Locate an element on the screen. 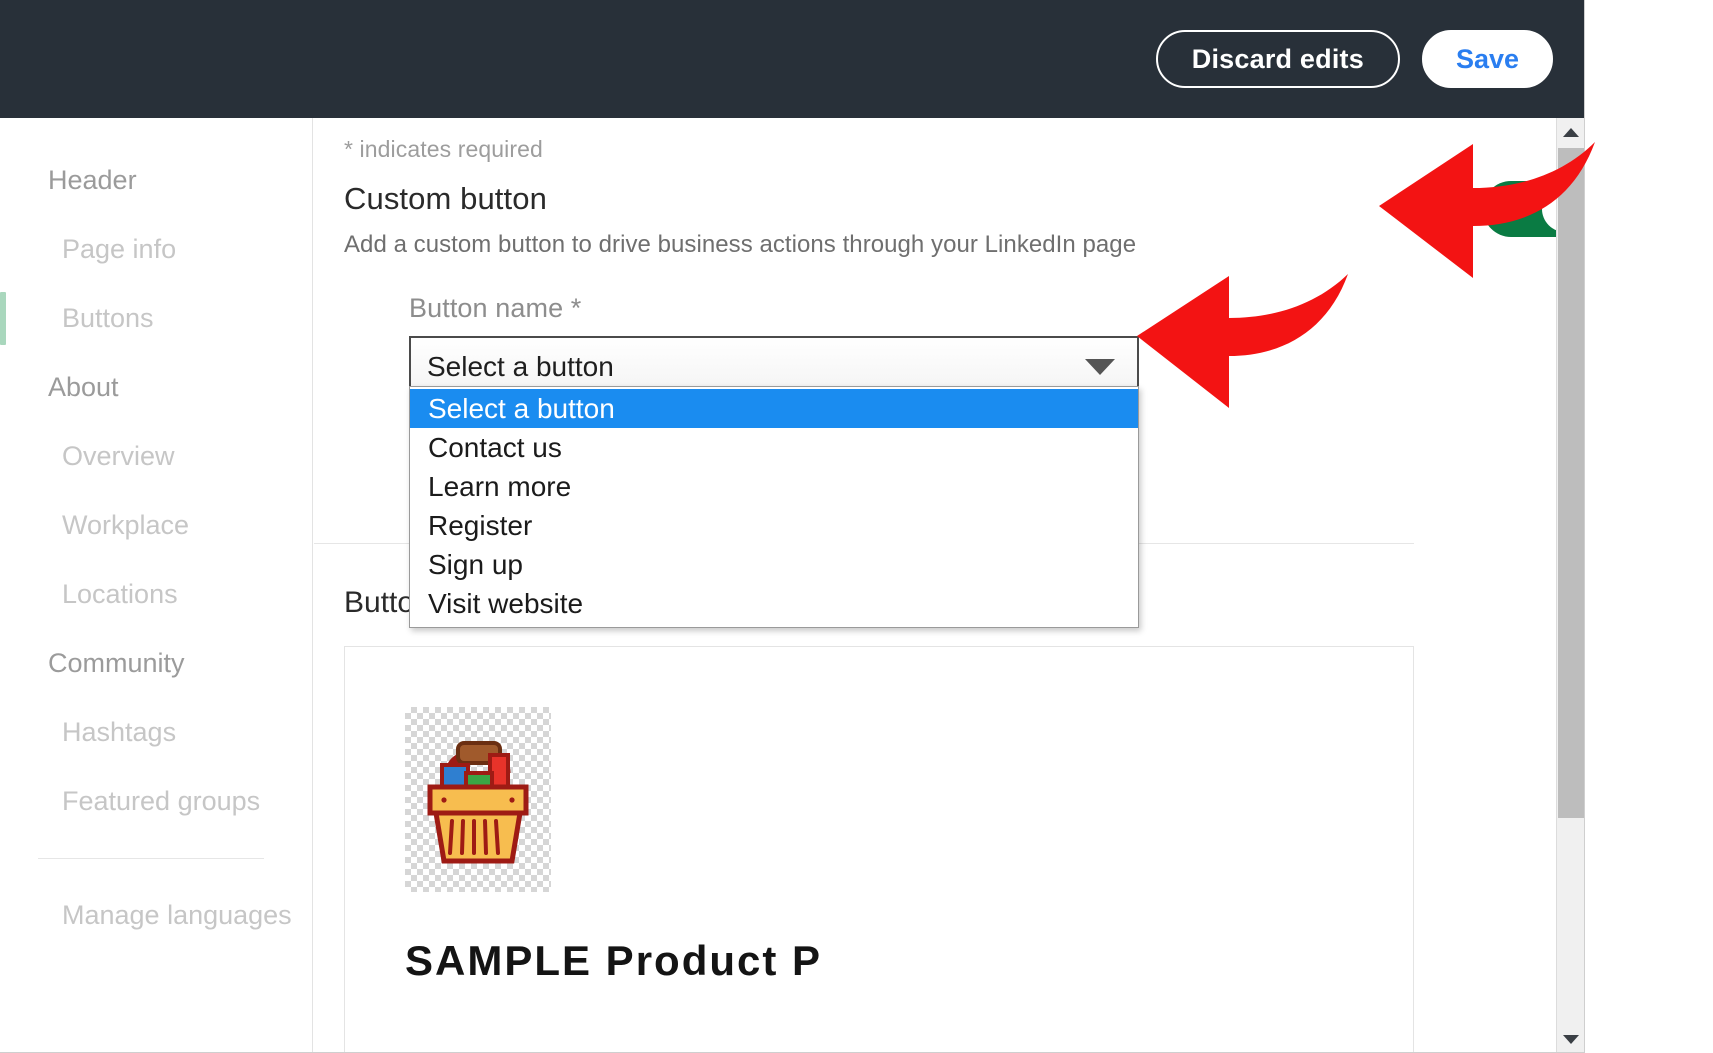 Image resolution: width=1713 pixels, height=1053 pixels. page-title: Custom button is located at coordinates (445, 198).